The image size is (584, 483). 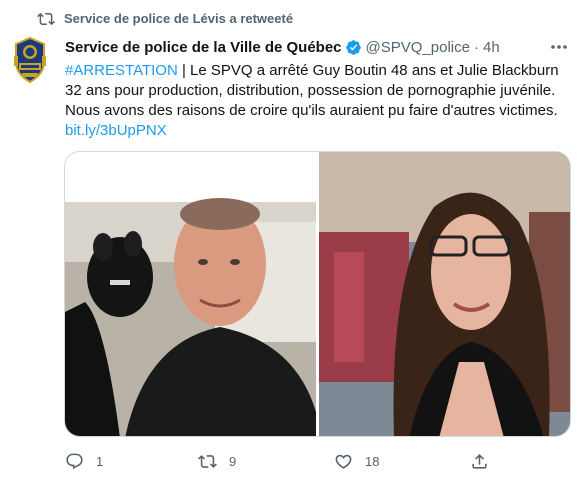 I want to click on retweet-button: 9, so click(x=217, y=461).